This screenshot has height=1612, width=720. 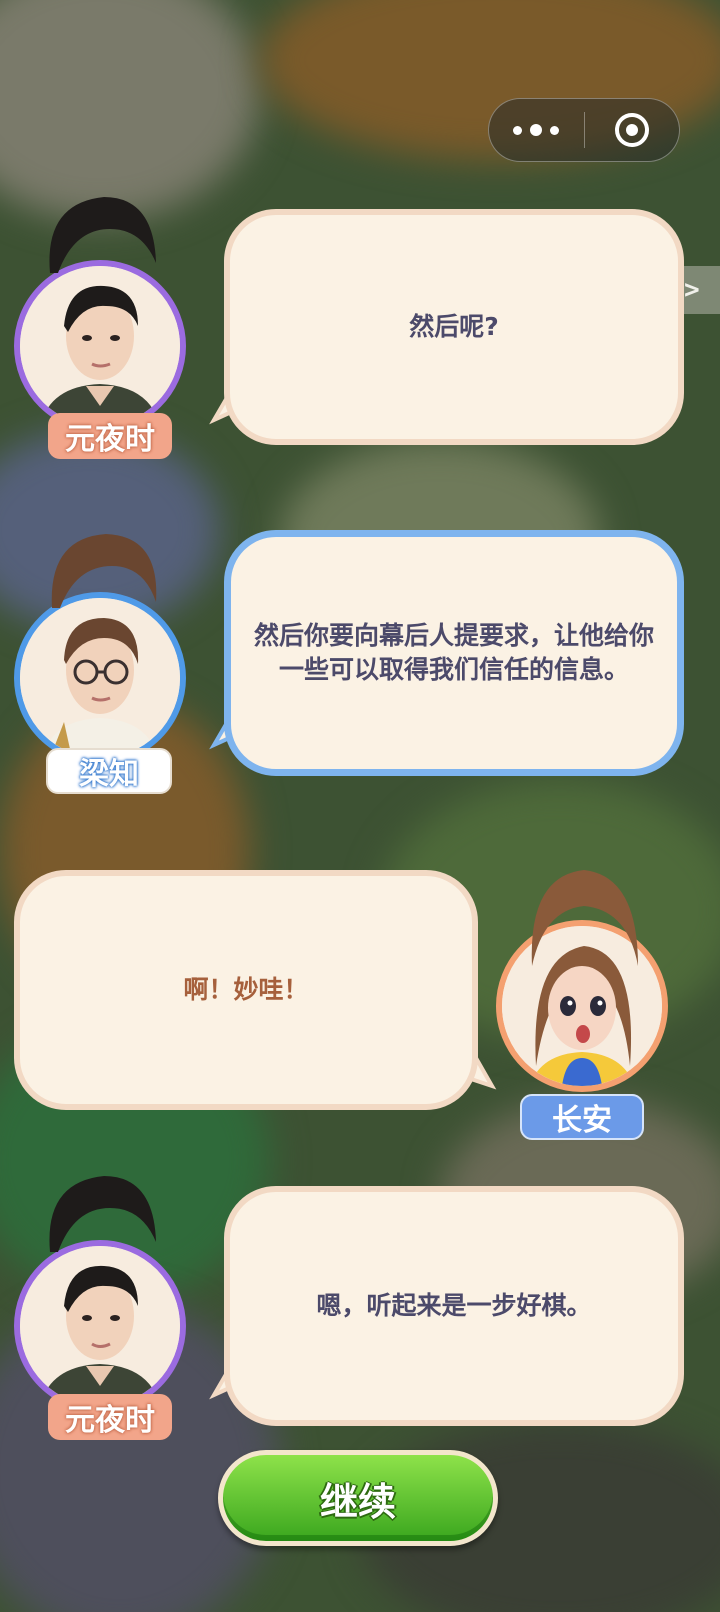 I want to click on speaker-name-tag: 梁知, so click(x=109, y=771).